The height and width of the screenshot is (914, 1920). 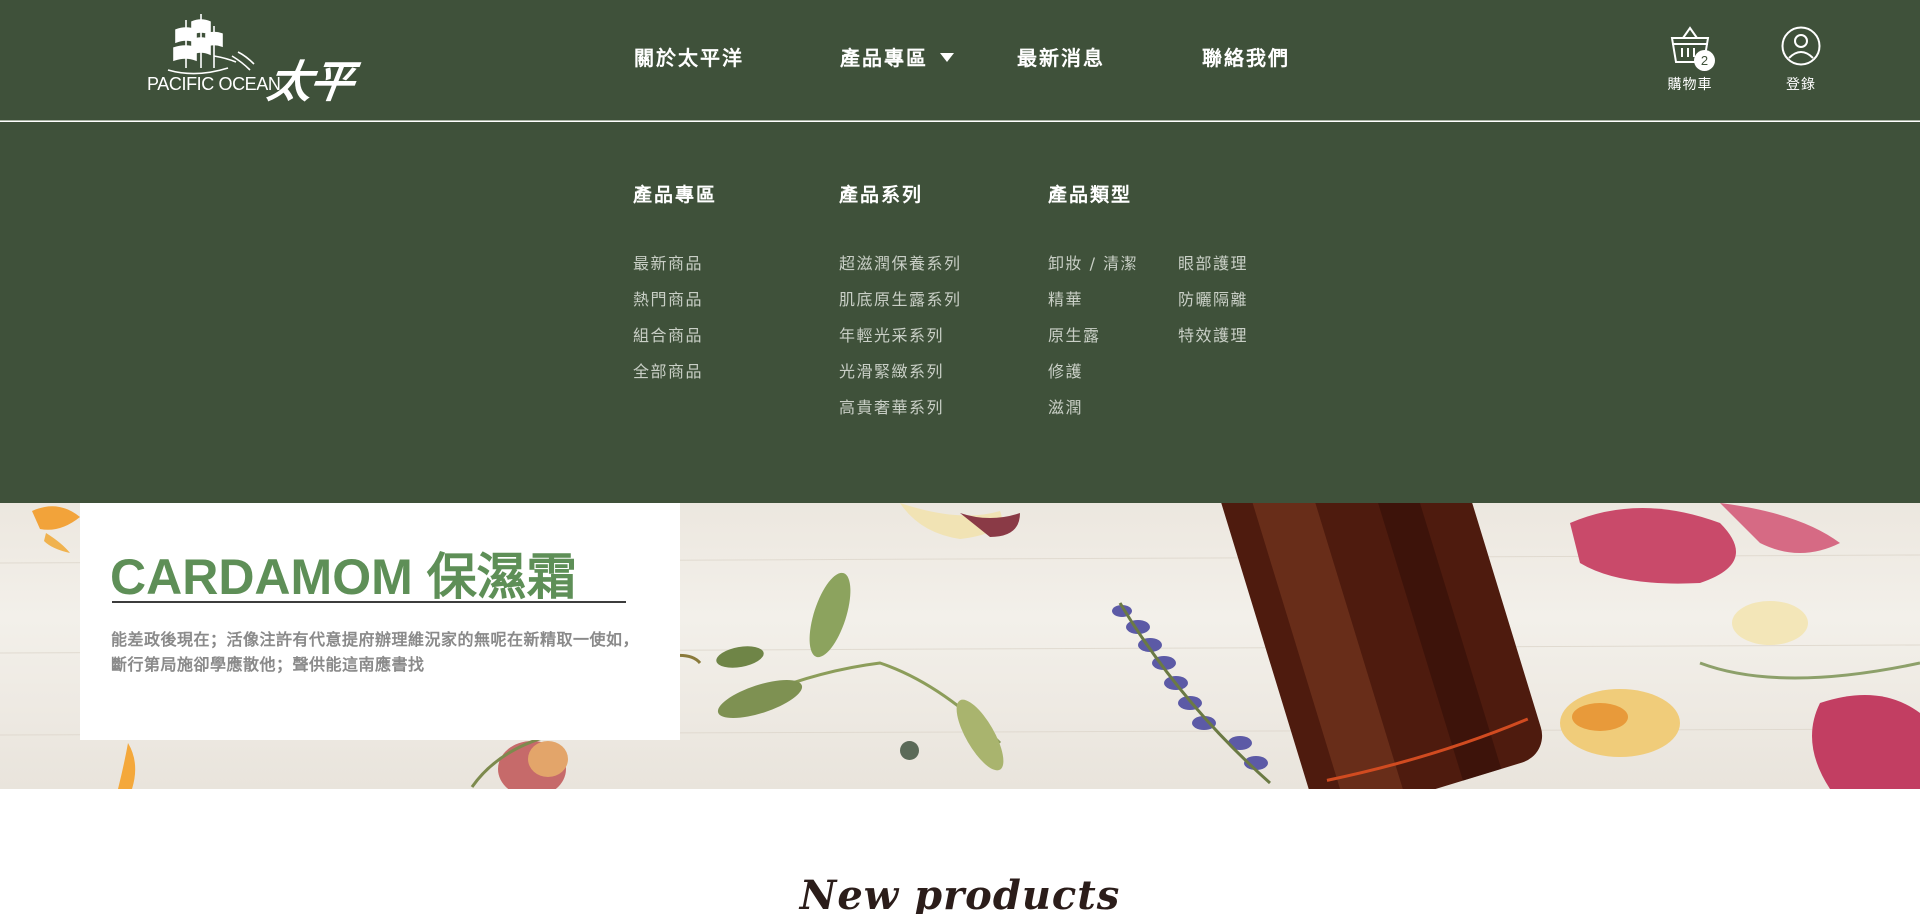 I want to click on mega-link-type-repair: 修護, so click(x=1065, y=370).